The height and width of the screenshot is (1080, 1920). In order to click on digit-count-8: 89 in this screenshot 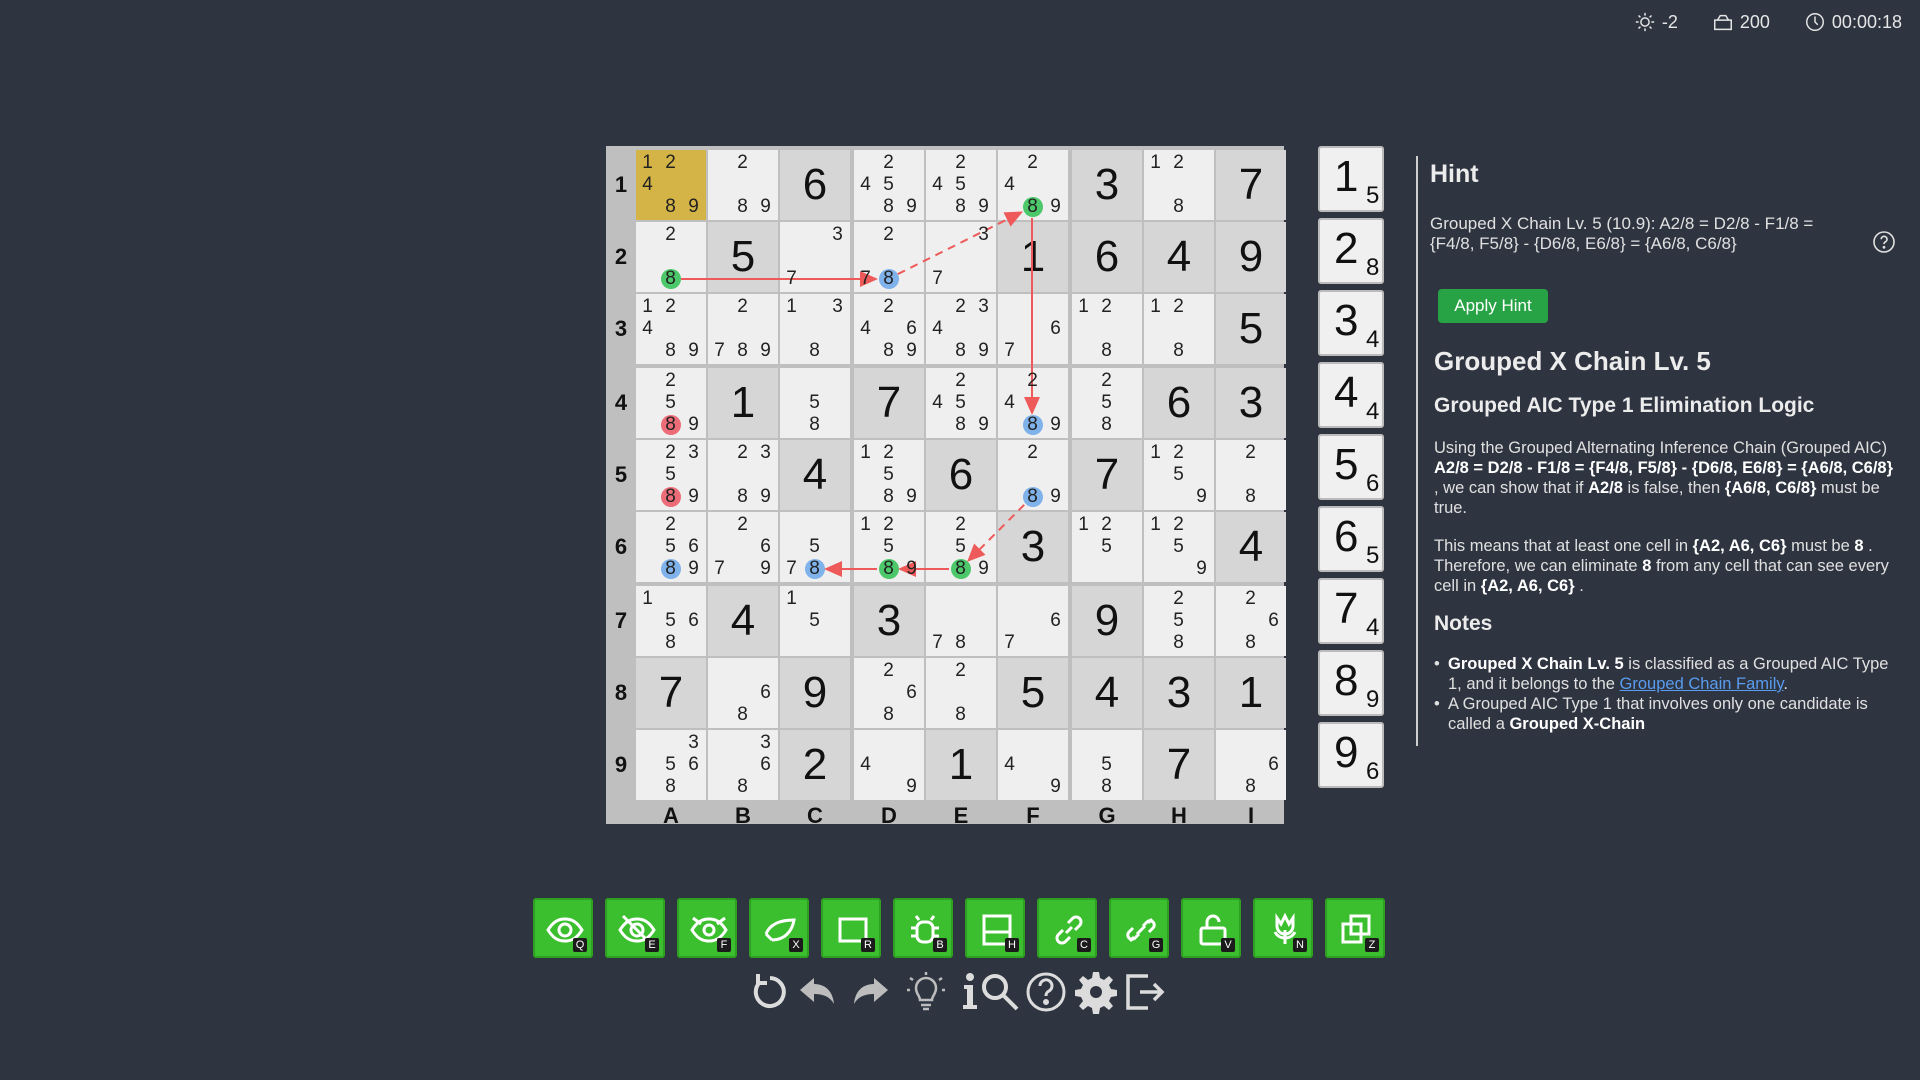, I will do `click(1351, 683)`.